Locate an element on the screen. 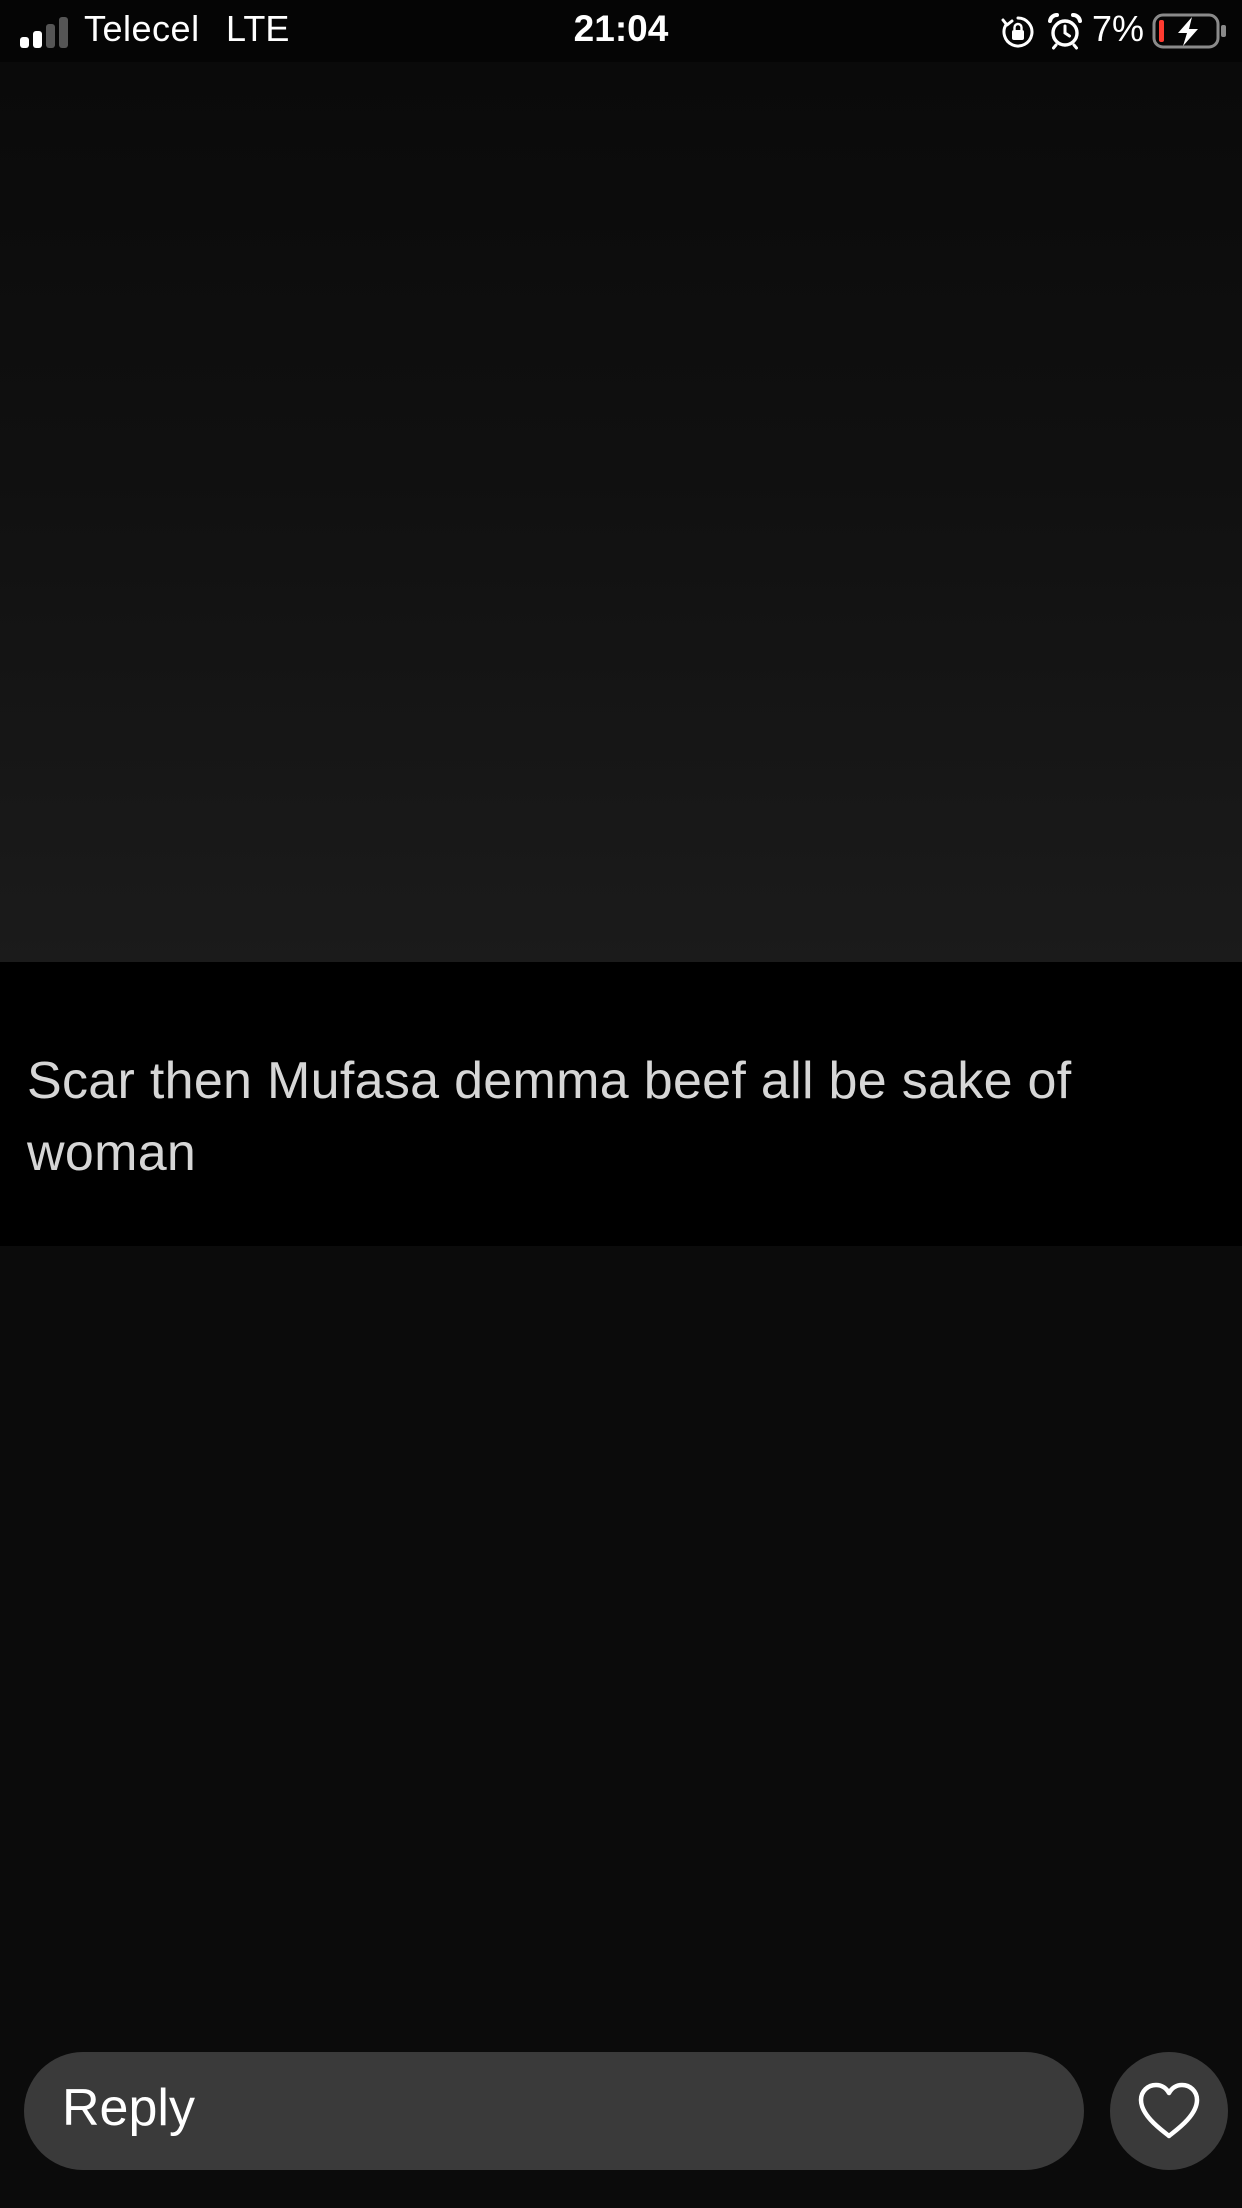  battery-charging-icon is located at coordinates (1189, 31).